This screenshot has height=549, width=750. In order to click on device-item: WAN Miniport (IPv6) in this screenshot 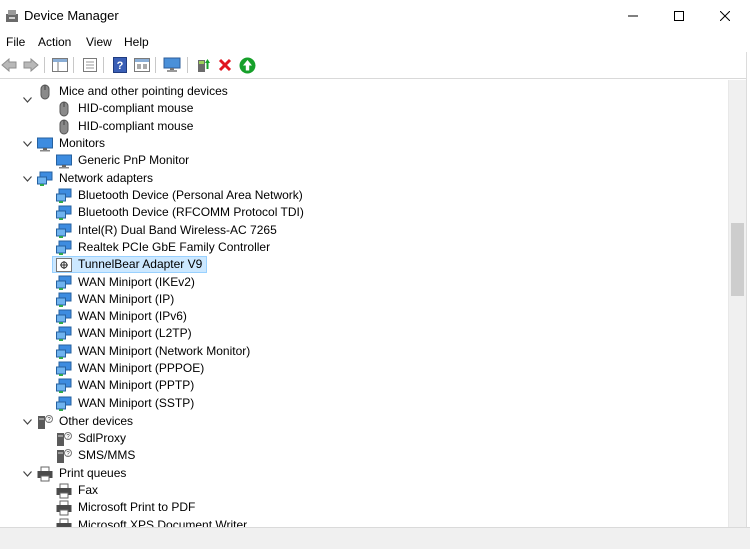, I will do `click(122, 316)`.